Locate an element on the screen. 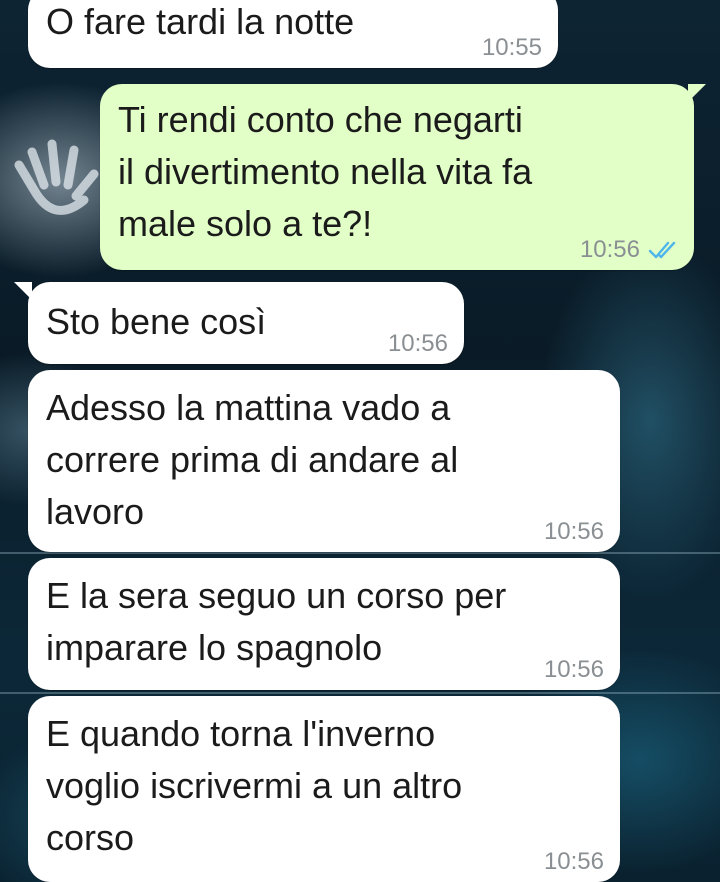 The height and width of the screenshot is (882, 720). message-text: O fare tardi la notte is located at coordinates (200, 21).